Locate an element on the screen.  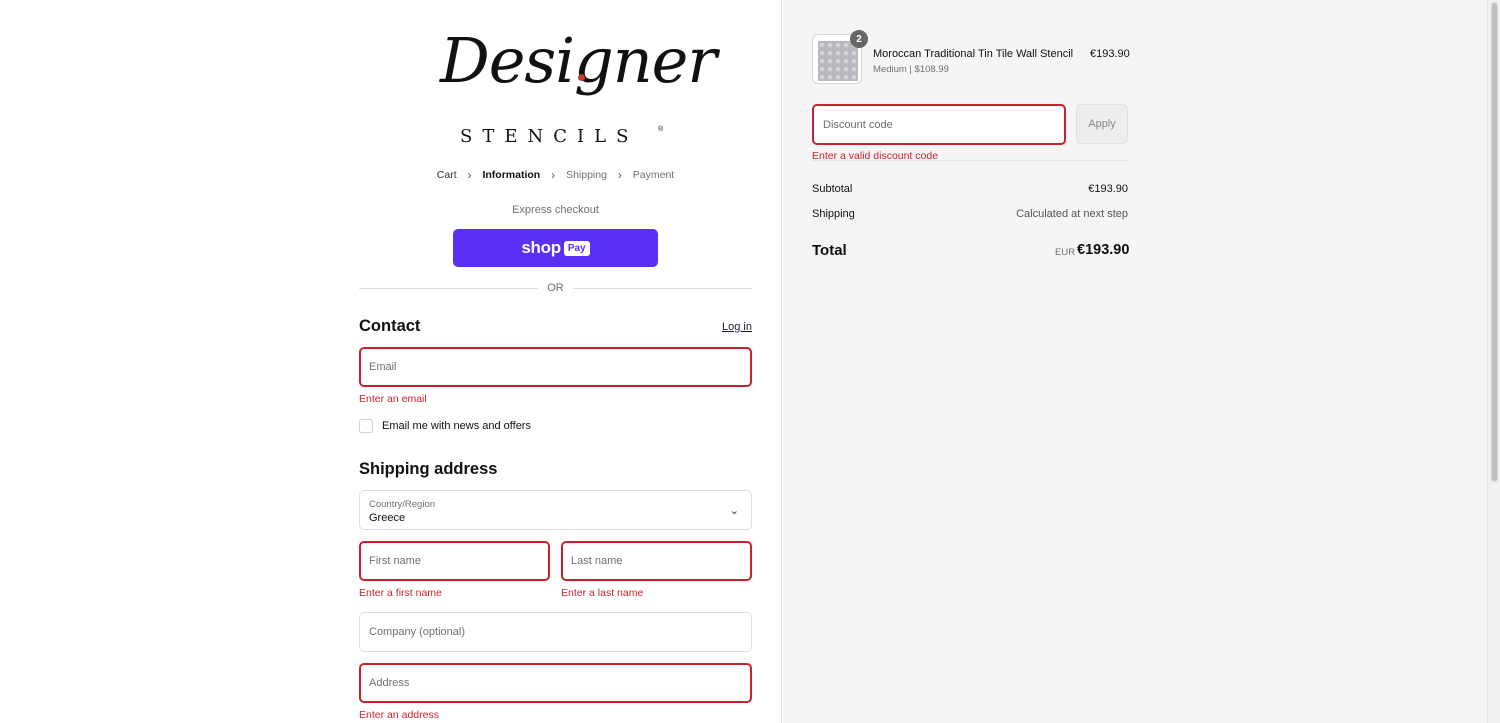
shop-pay-wordmark: shop is located at coordinates (541, 247).